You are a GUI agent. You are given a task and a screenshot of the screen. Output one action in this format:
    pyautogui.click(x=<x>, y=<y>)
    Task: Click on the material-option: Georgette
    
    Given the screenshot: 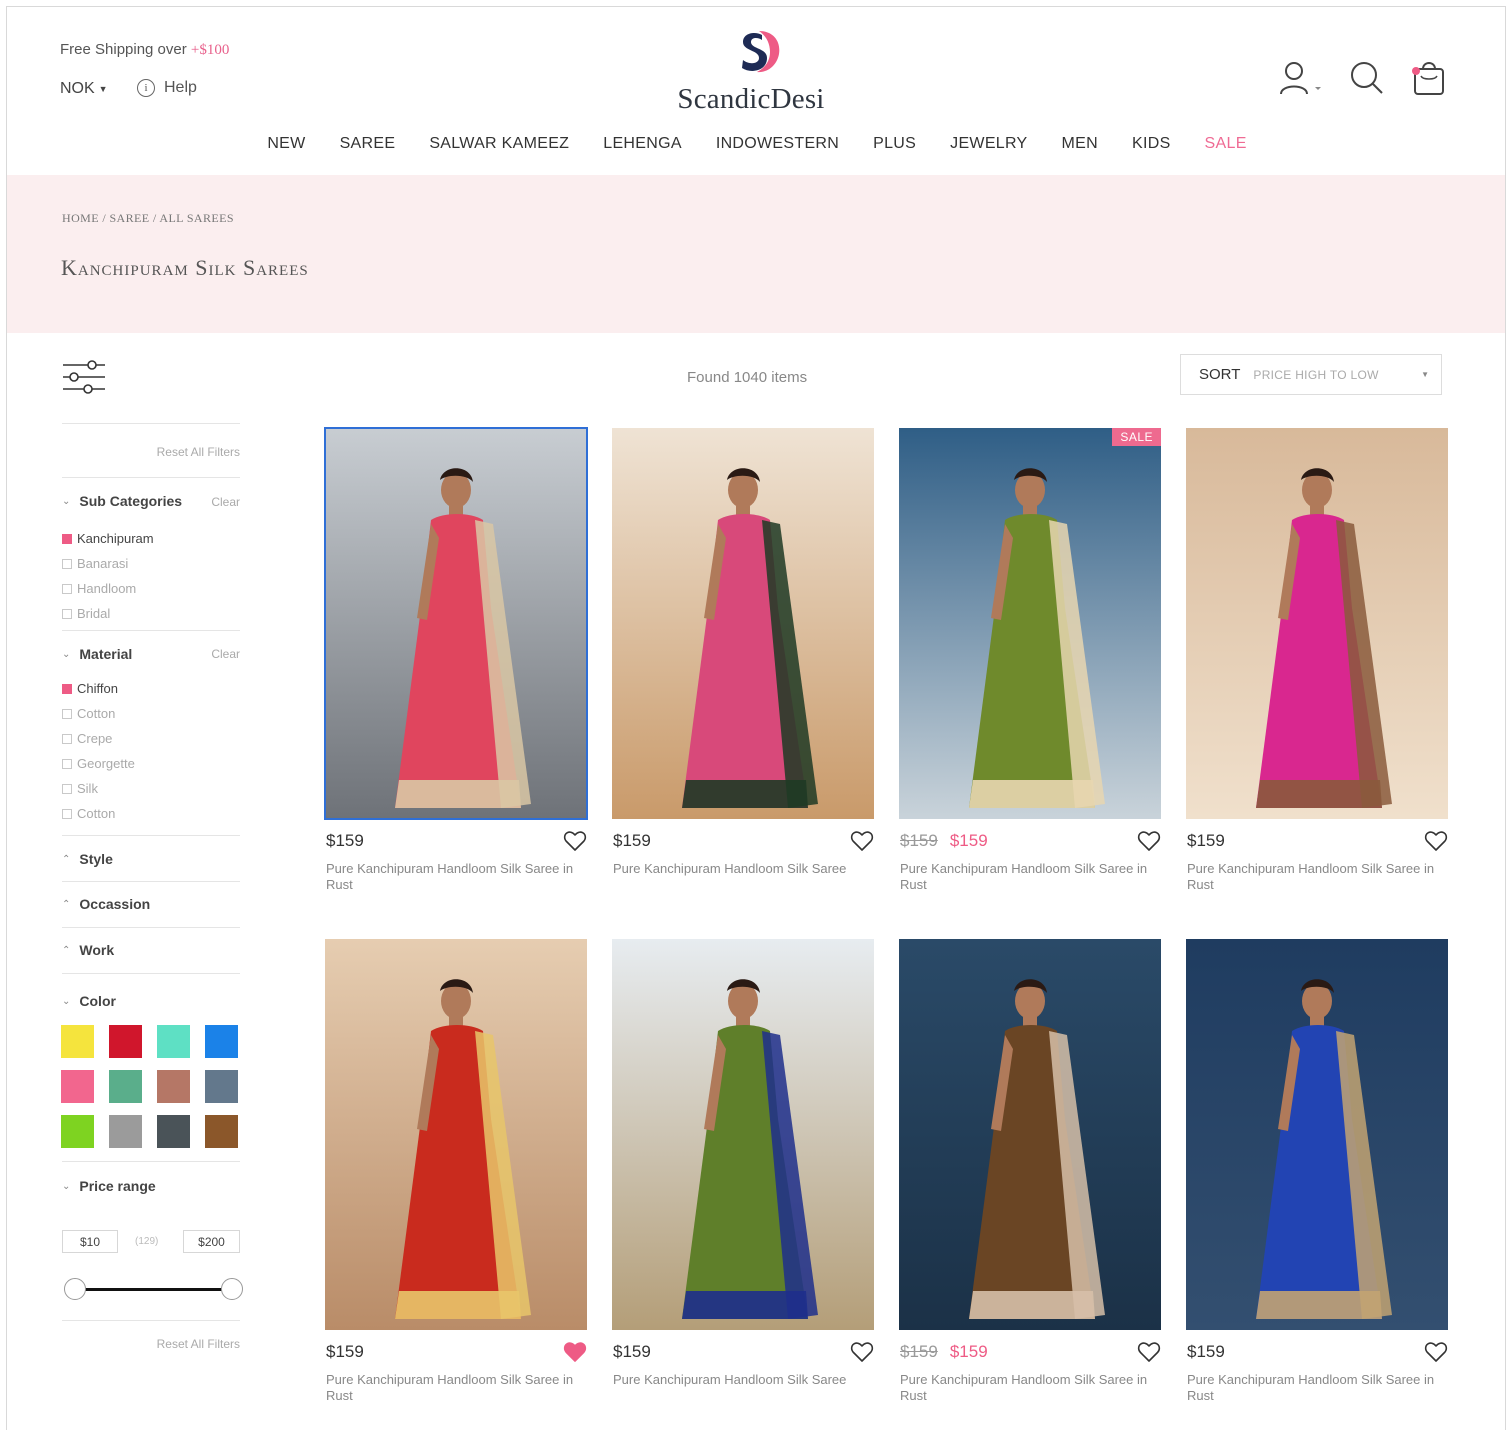 What is the action you would take?
    pyautogui.click(x=98, y=763)
    